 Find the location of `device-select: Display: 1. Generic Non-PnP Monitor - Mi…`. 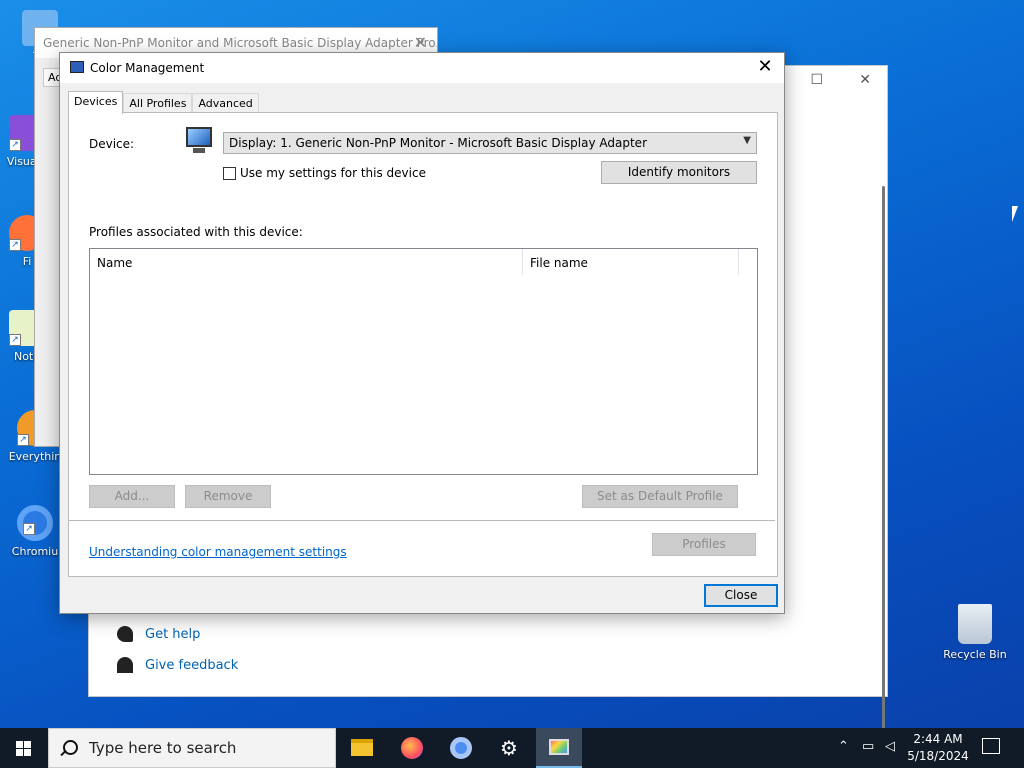

device-select: Display: 1. Generic Non-PnP Monitor - Mi… is located at coordinates (490, 143).